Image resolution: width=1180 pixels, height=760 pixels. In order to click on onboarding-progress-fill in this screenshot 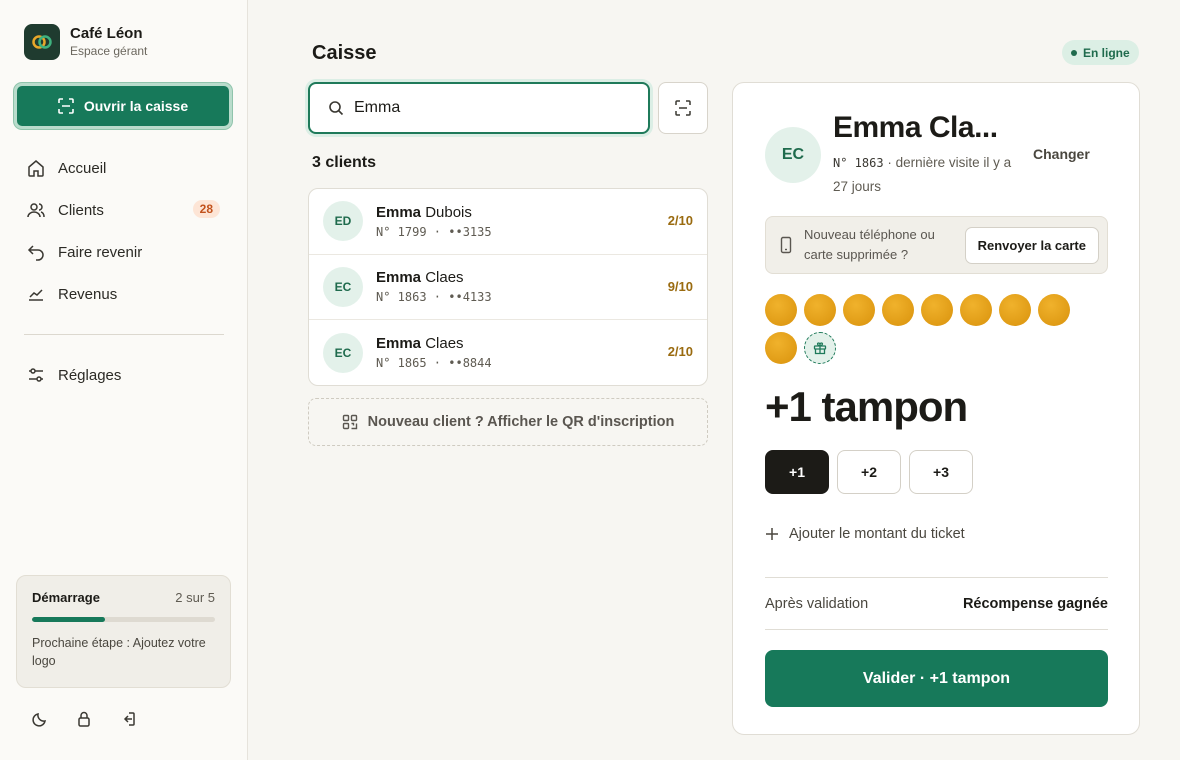, I will do `click(69, 619)`.